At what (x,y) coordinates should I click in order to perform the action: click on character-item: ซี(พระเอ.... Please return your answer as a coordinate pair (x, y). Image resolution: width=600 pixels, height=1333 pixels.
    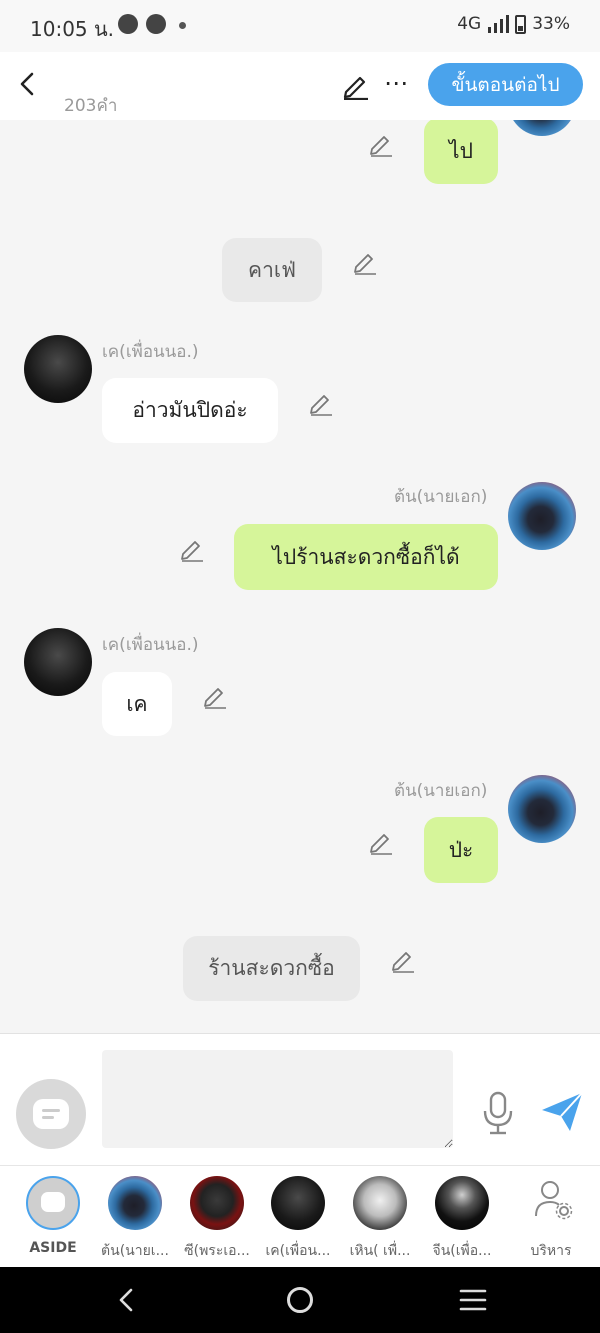
    Looking at the image, I should click on (217, 1221).